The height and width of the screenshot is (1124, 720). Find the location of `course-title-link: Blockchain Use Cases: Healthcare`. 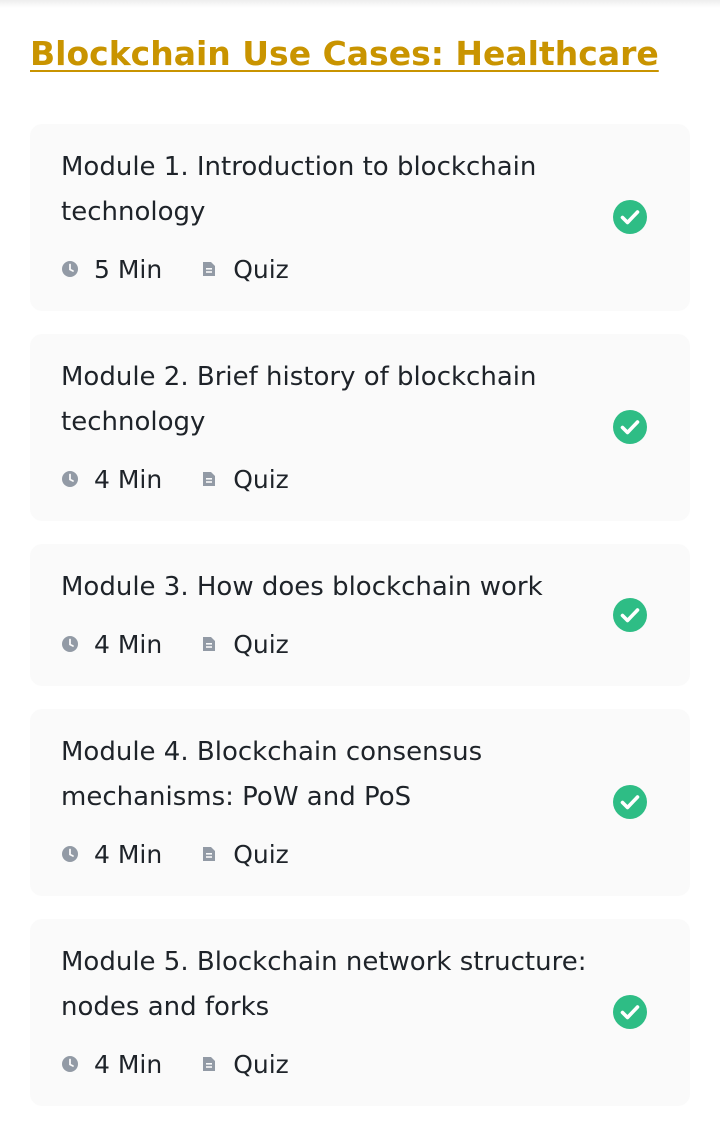

course-title-link: Blockchain Use Cases: Healthcare is located at coordinates (344, 53).